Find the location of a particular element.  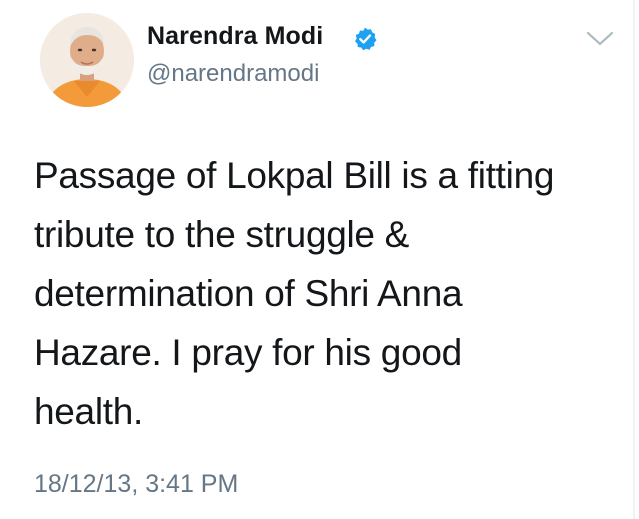

profile-photo is located at coordinates (87, 60).